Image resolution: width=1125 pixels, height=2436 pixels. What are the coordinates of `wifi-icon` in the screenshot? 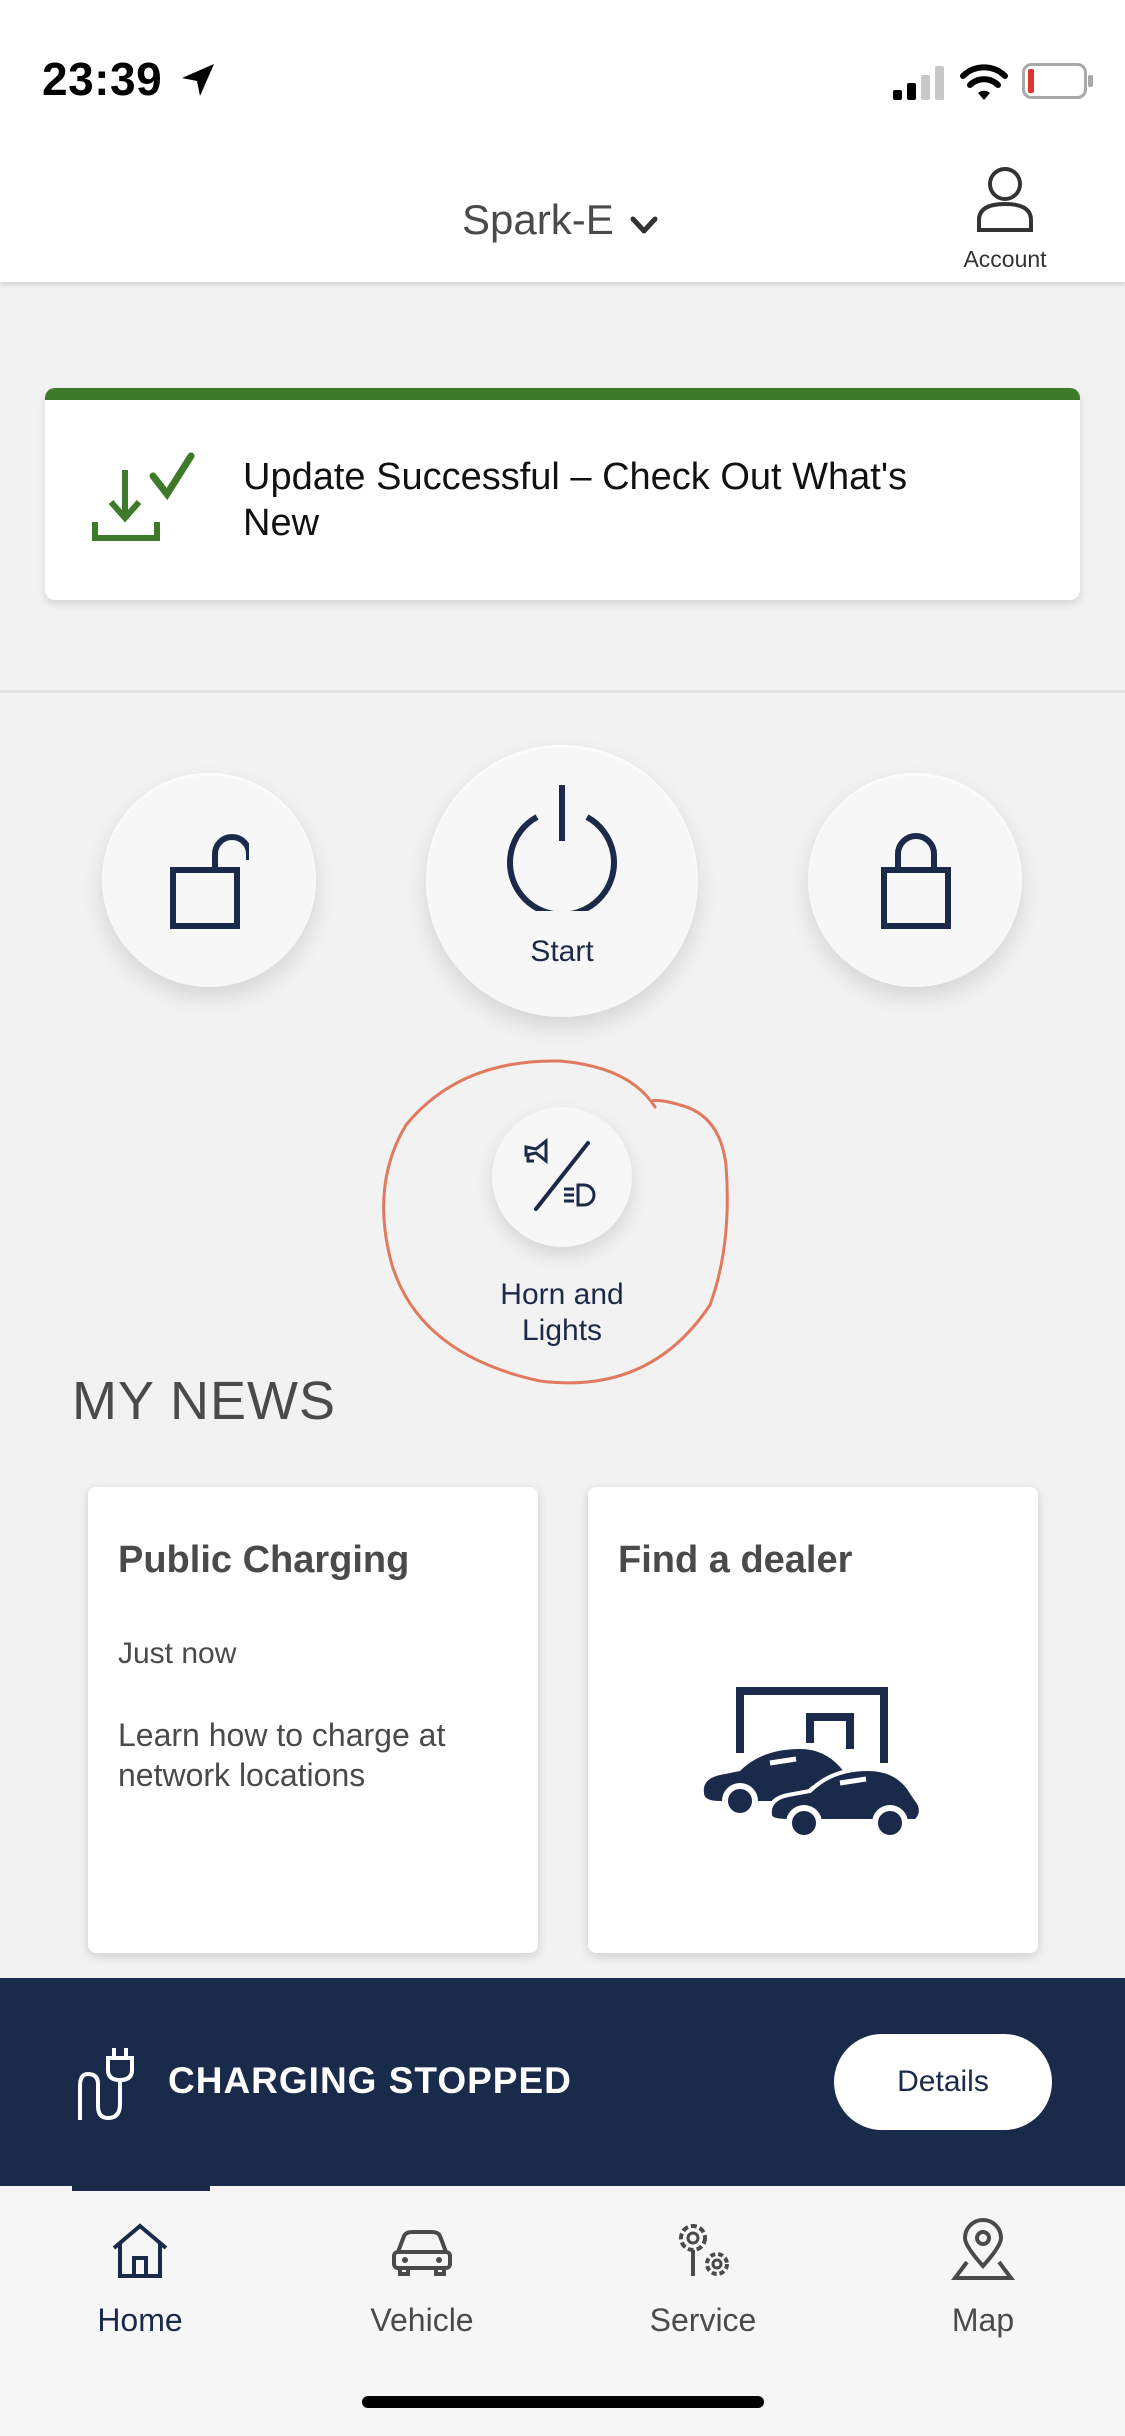 It's located at (984, 82).